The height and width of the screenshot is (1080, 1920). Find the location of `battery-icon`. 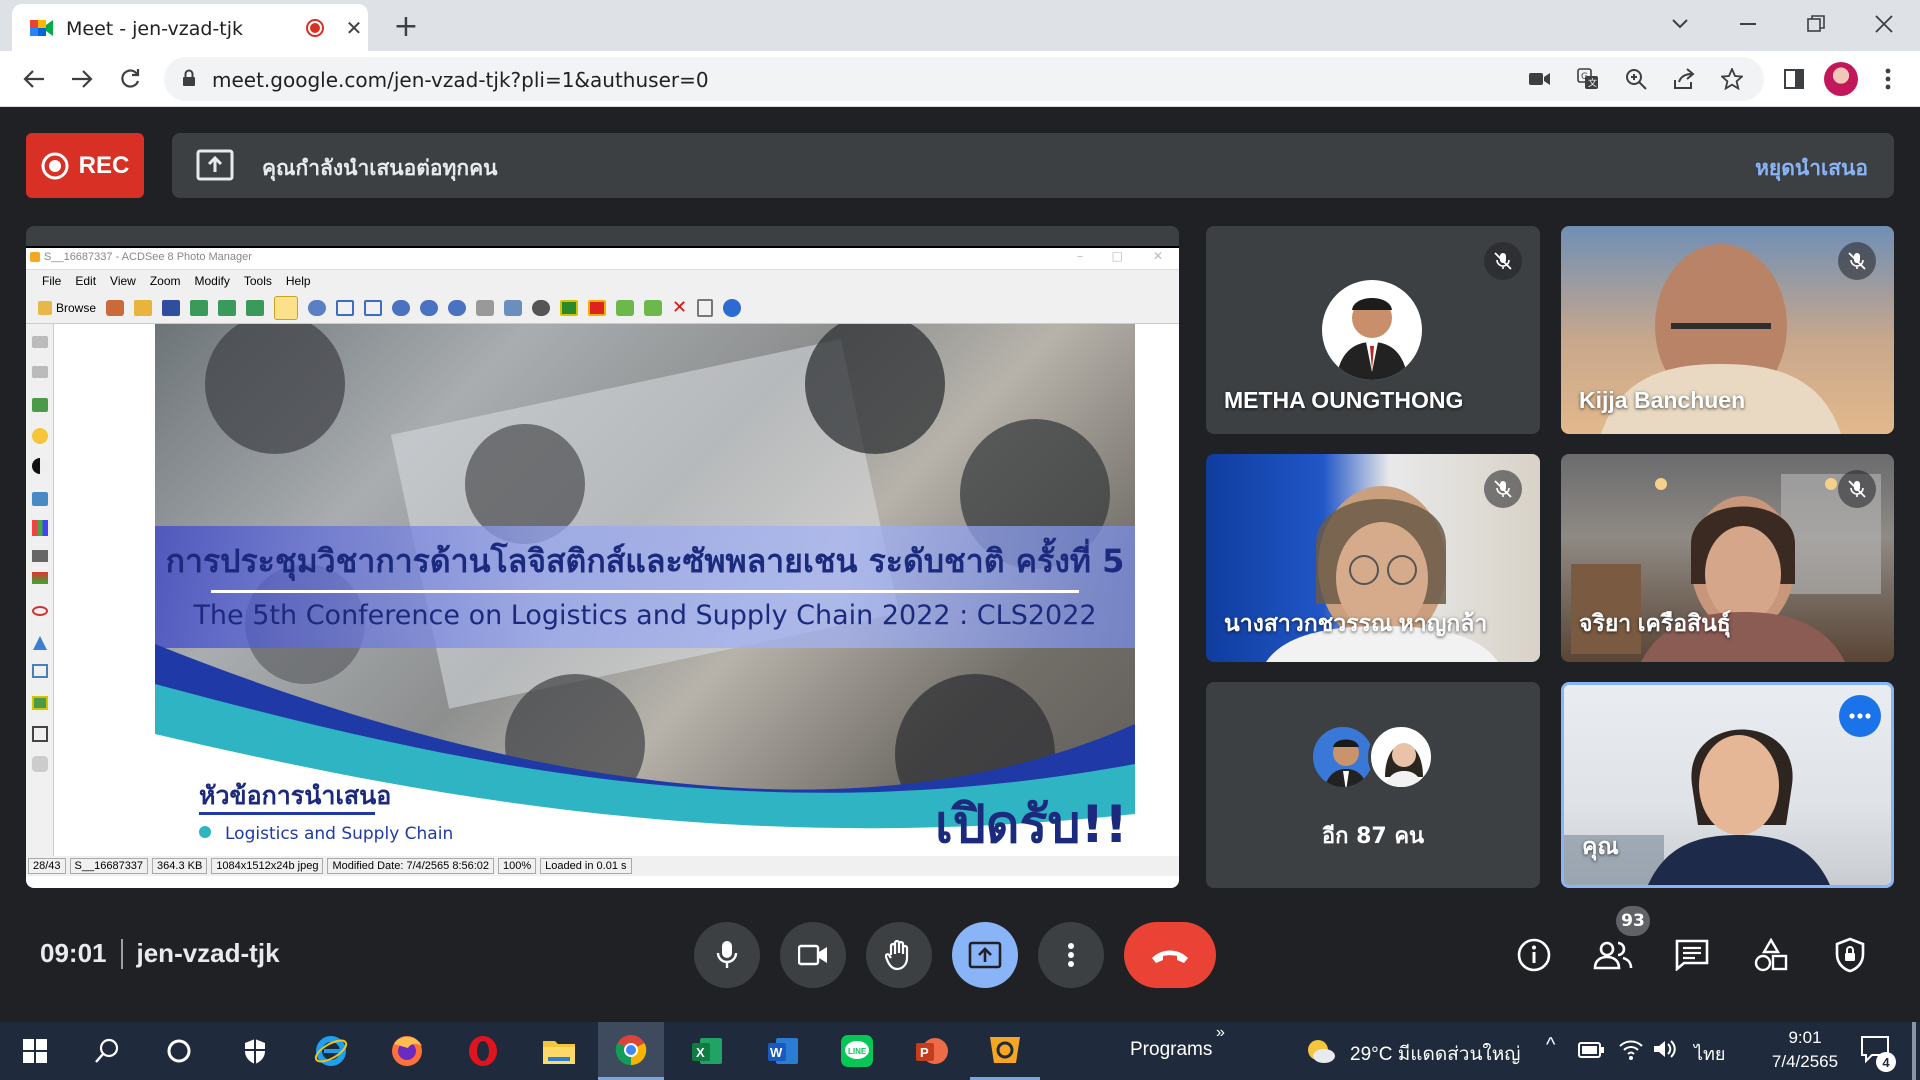

battery-icon is located at coordinates (1591, 1050).